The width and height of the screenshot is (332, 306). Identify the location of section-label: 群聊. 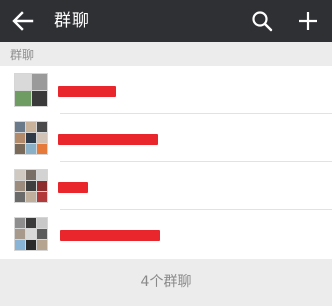
(22, 55).